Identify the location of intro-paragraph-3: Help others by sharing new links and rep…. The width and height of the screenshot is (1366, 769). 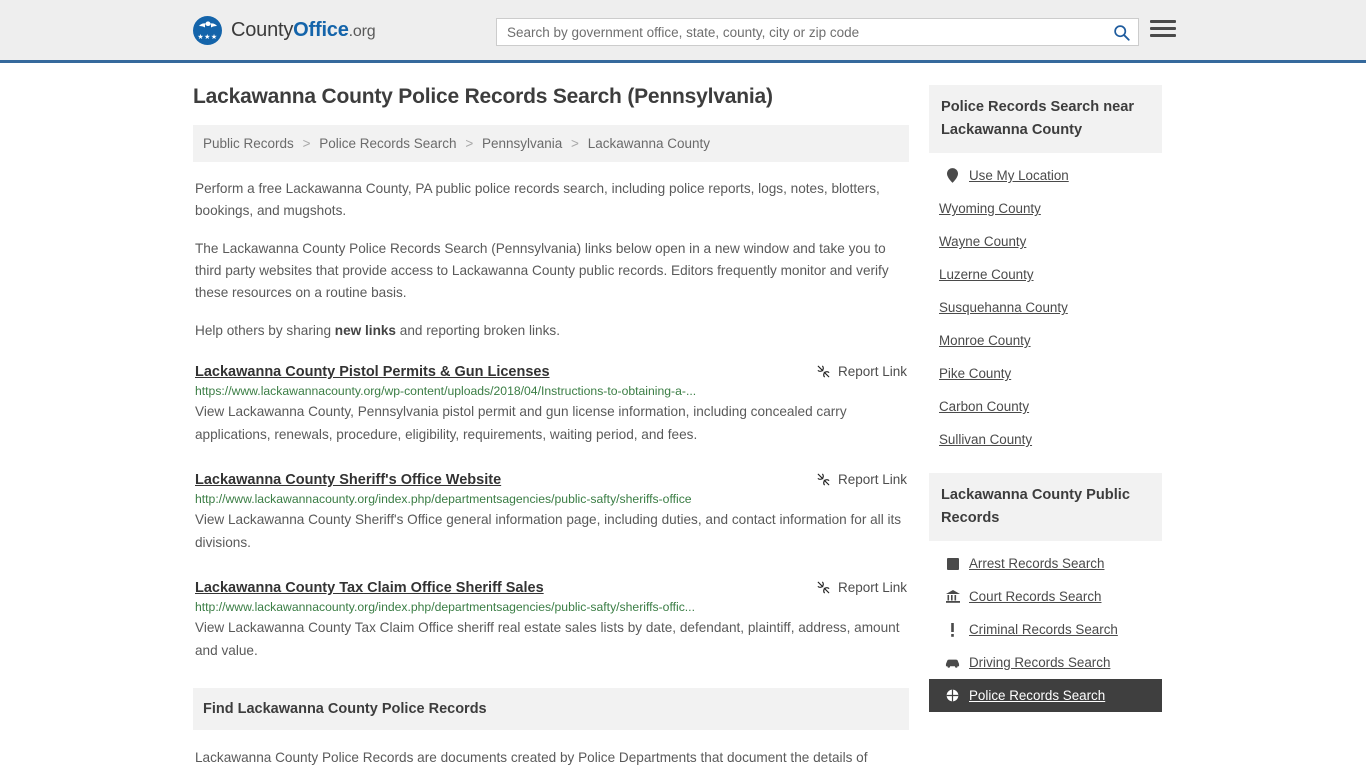
(551, 331).